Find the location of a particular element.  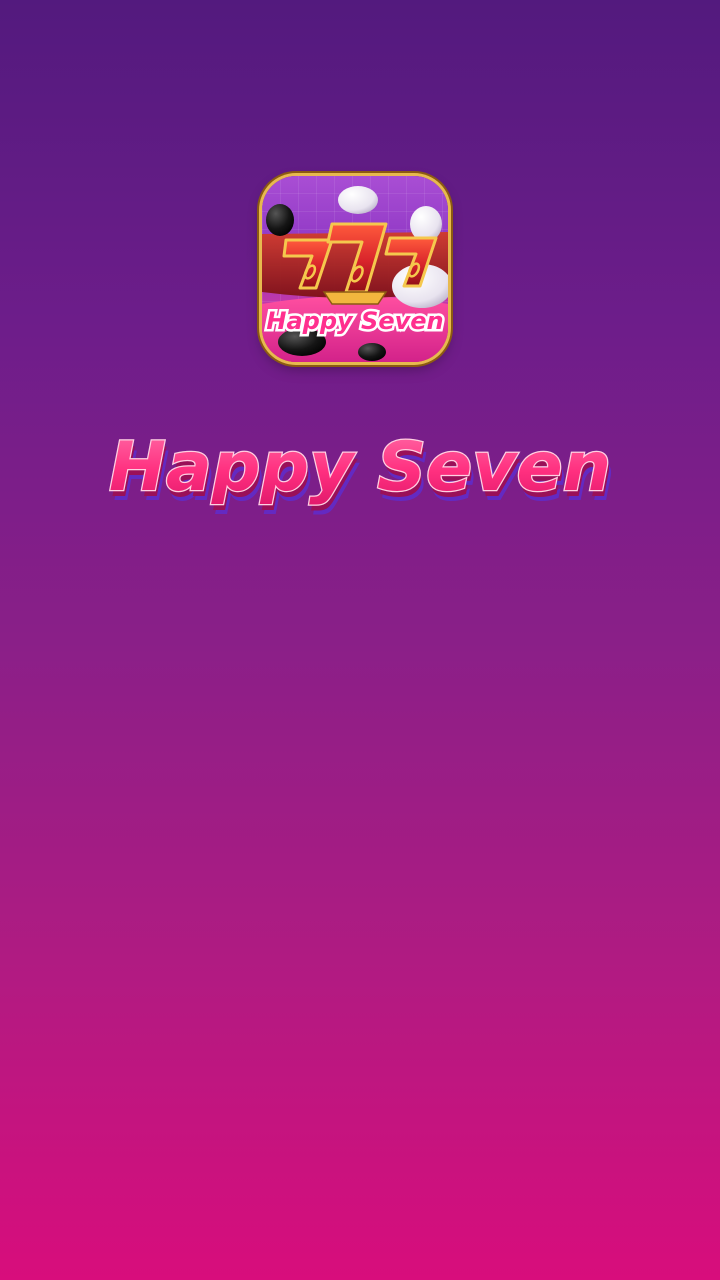

app-logo-icon: Happy Seven is located at coordinates (355, 269).